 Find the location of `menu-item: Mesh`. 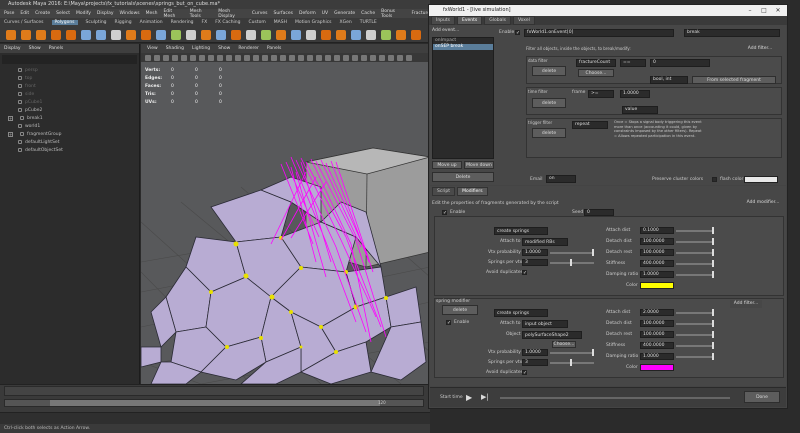

menu-item: Mesh is located at coordinates (152, 13).